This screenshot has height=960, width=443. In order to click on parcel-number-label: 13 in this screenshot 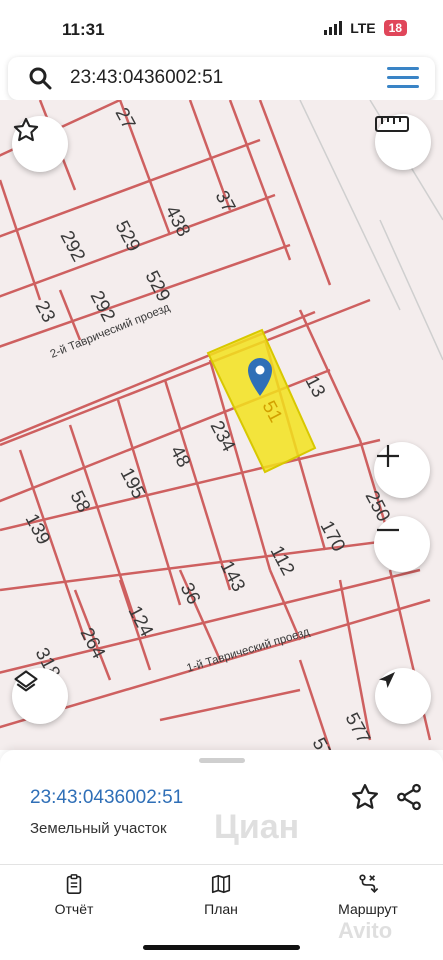, I will do `click(315, 386)`.